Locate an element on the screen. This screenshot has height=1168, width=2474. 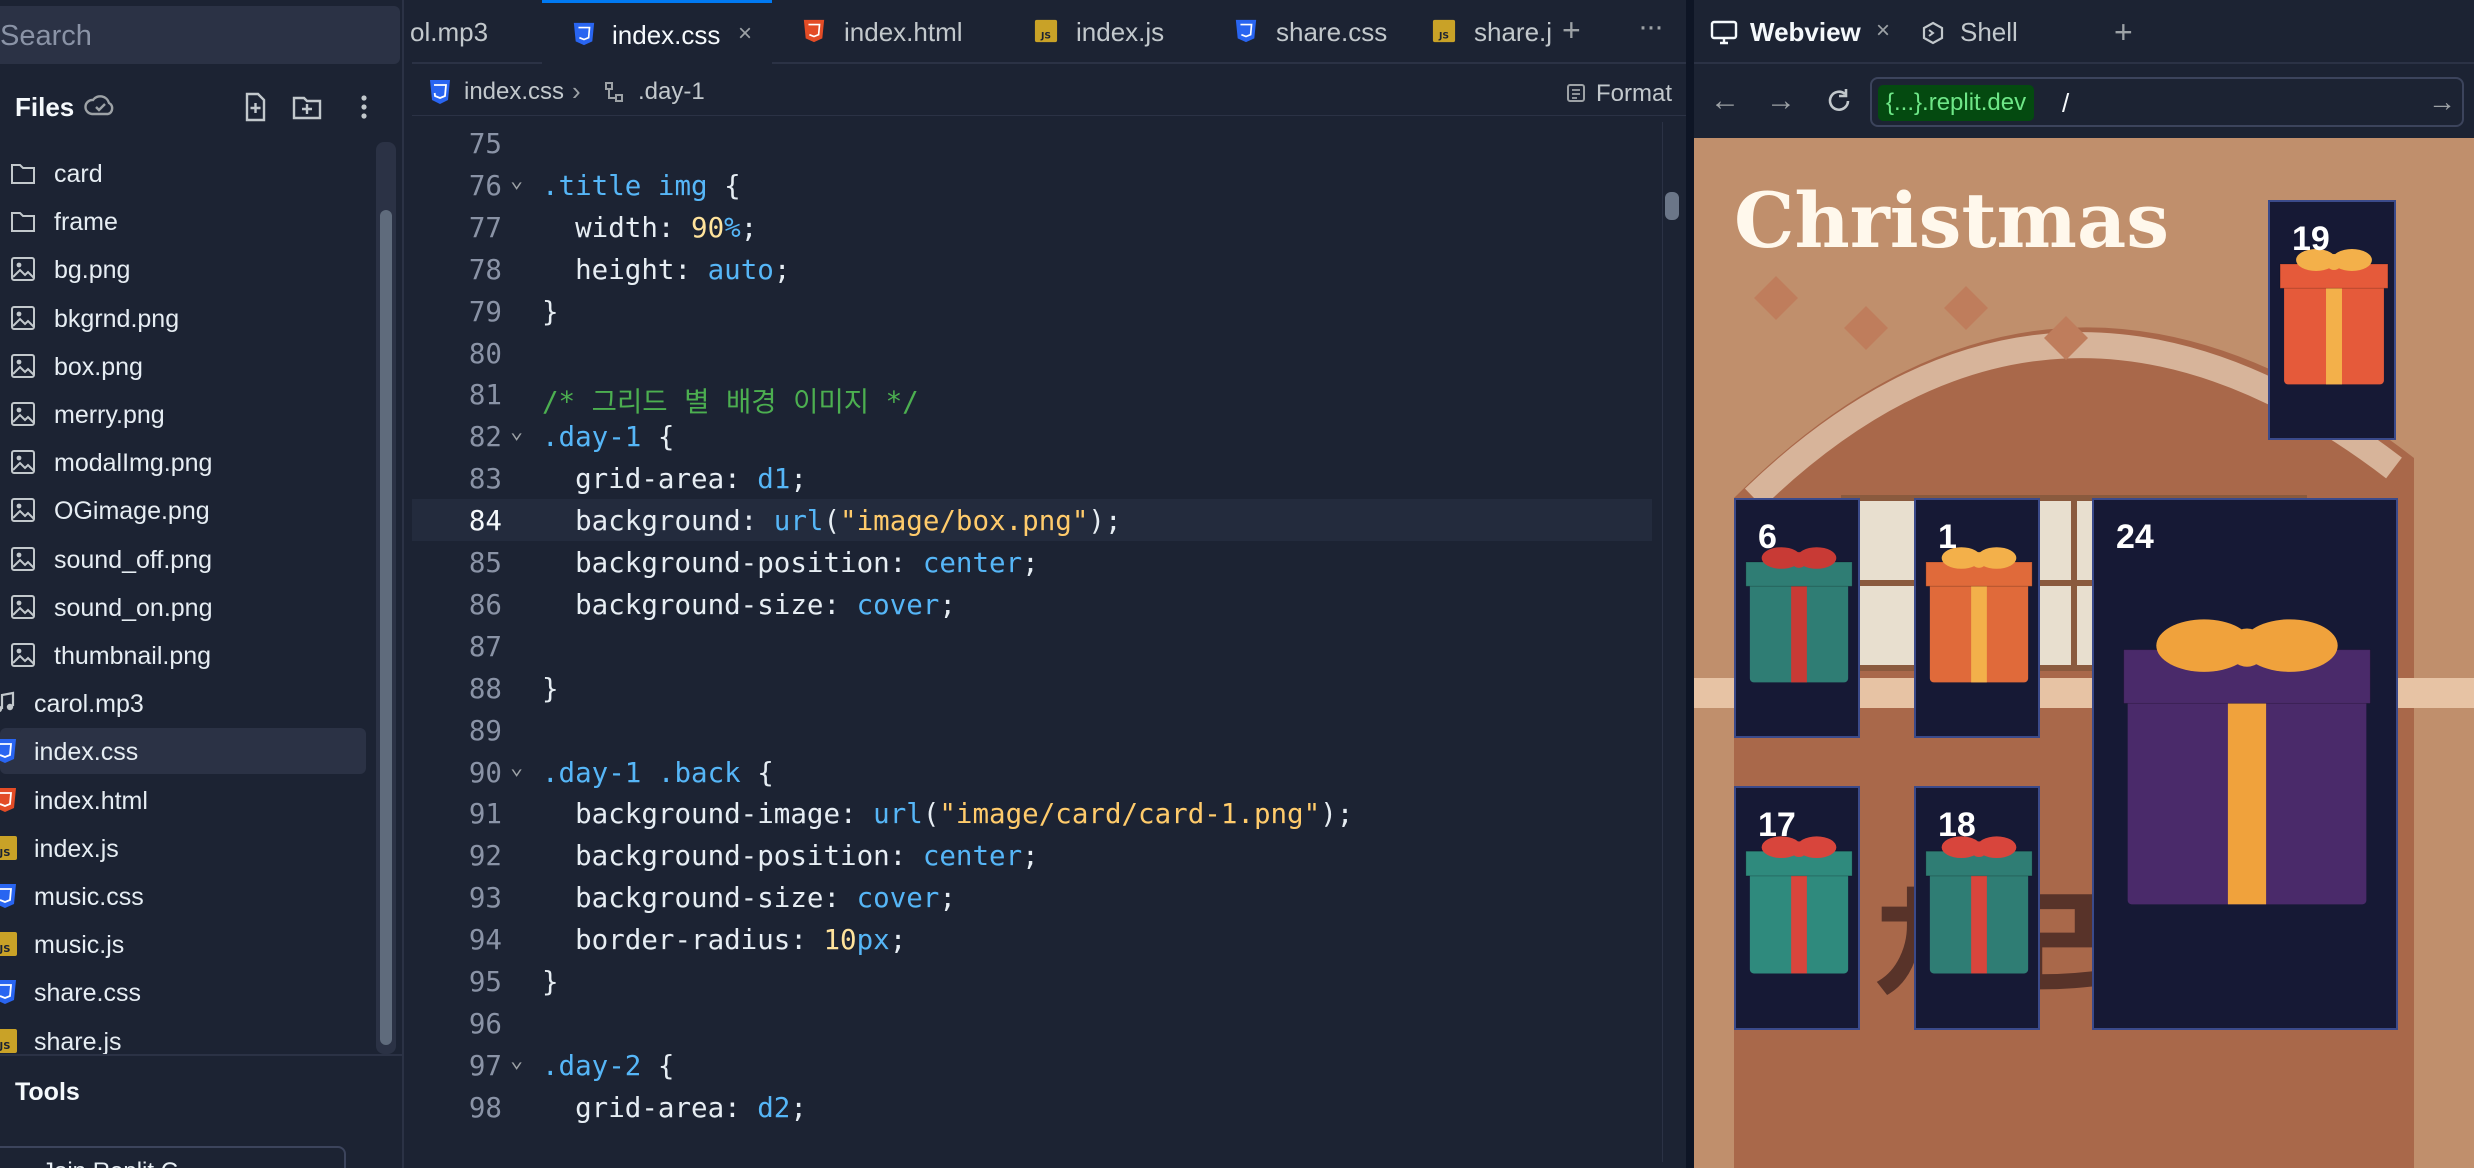
gift-tile: 19 is located at coordinates (2332, 320).